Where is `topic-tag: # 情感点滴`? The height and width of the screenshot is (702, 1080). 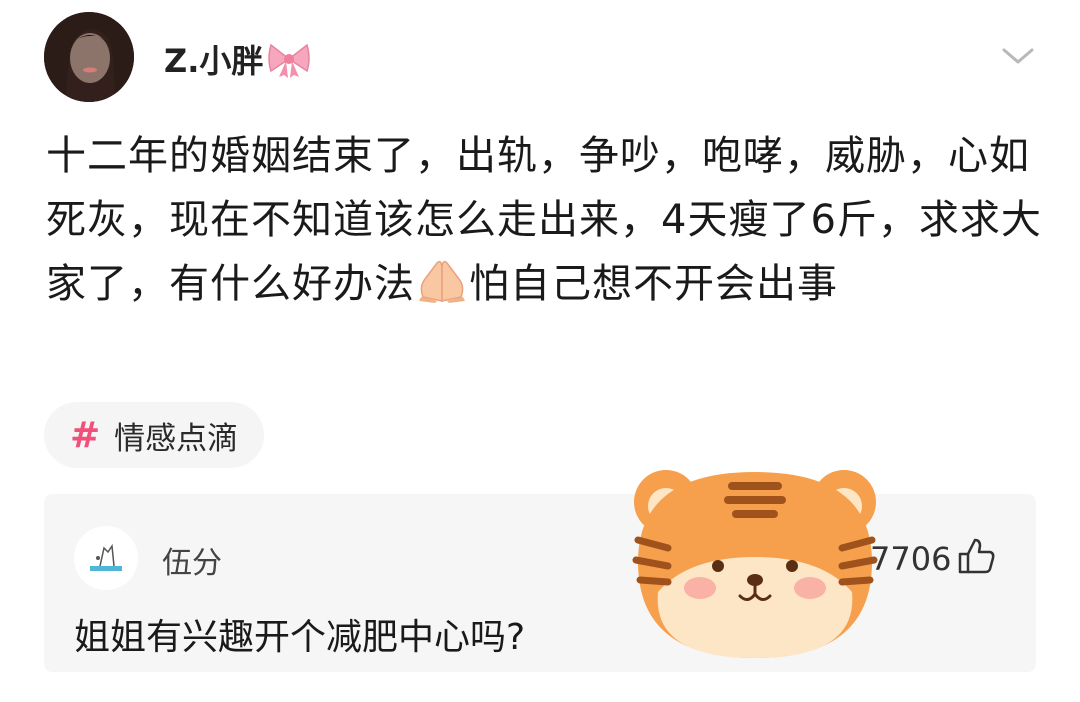 topic-tag: # 情感点滴 is located at coordinates (154, 435).